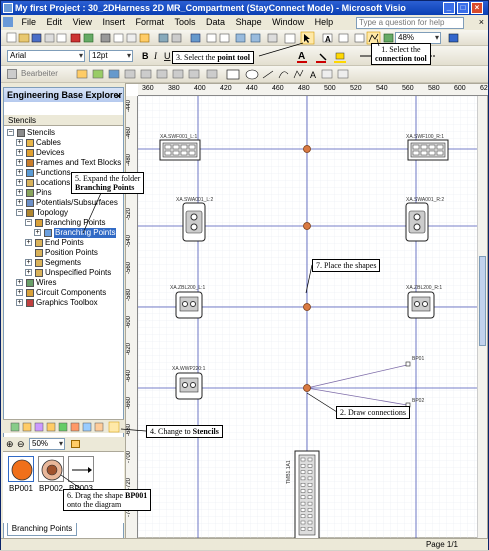 The width and height of the screenshot is (489, 551). I want to click on tree-node: + Devices, so click(63, 153).